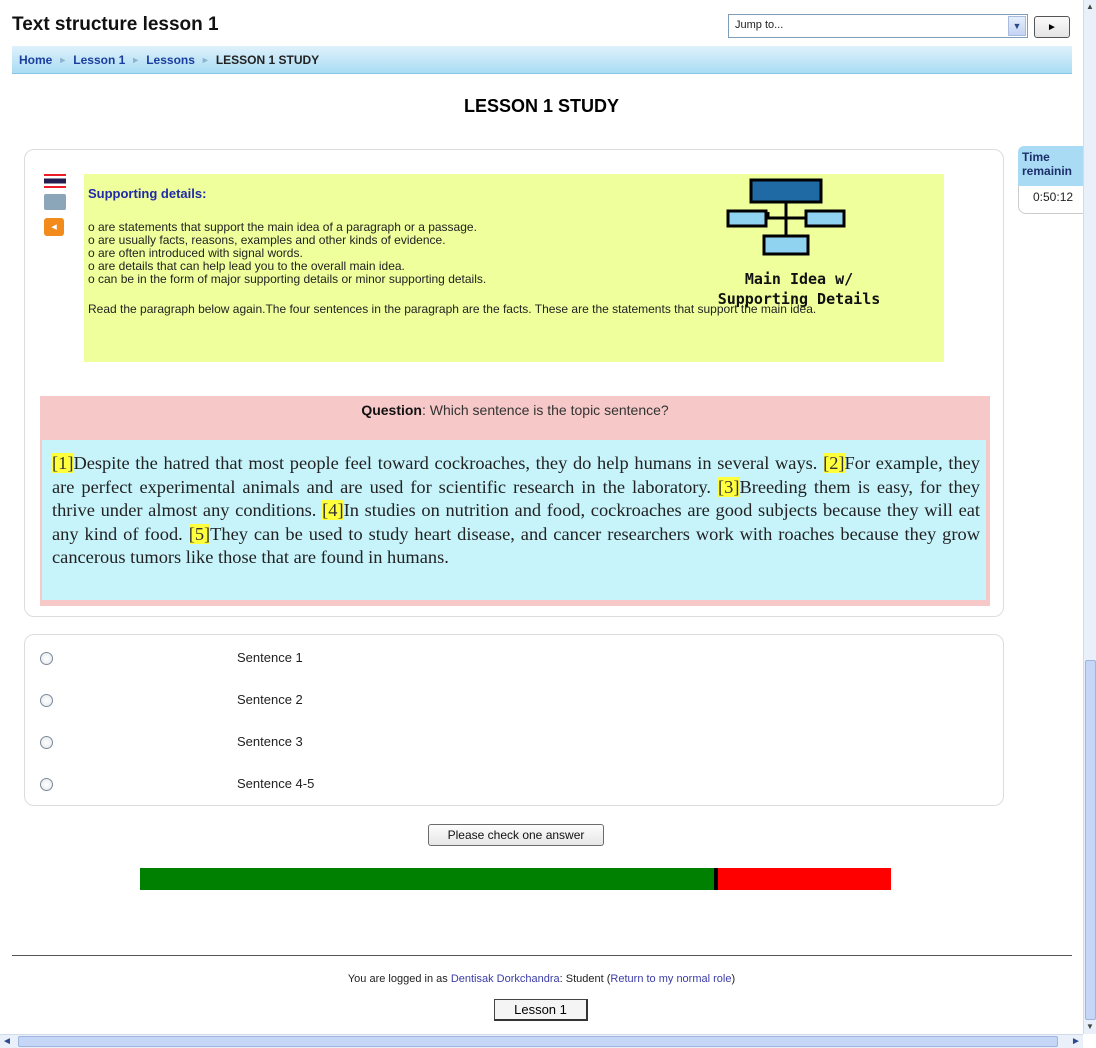 The height and width of the screenshot is (1048, 1096). What do you see at coordinates (115, 24) in the screenshot?
I see `site-title: Text structure lesson 1` at bounding box center [115, 24].